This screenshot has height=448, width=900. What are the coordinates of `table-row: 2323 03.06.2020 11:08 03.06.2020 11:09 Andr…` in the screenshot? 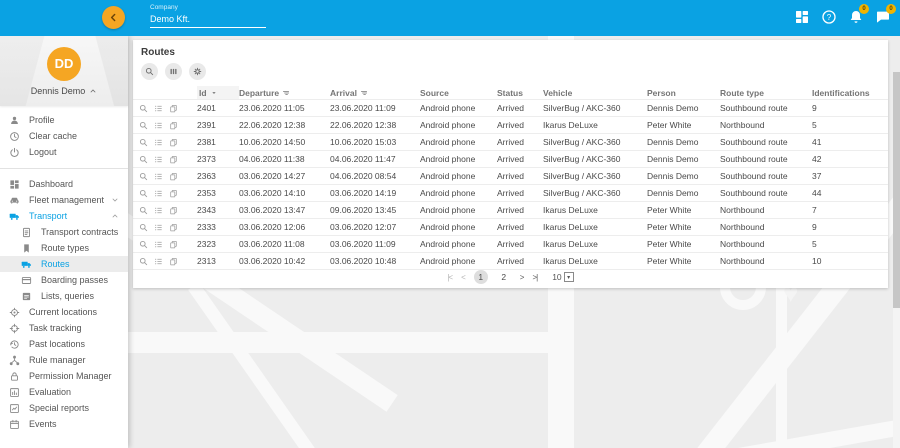 It's located at (510, 243).